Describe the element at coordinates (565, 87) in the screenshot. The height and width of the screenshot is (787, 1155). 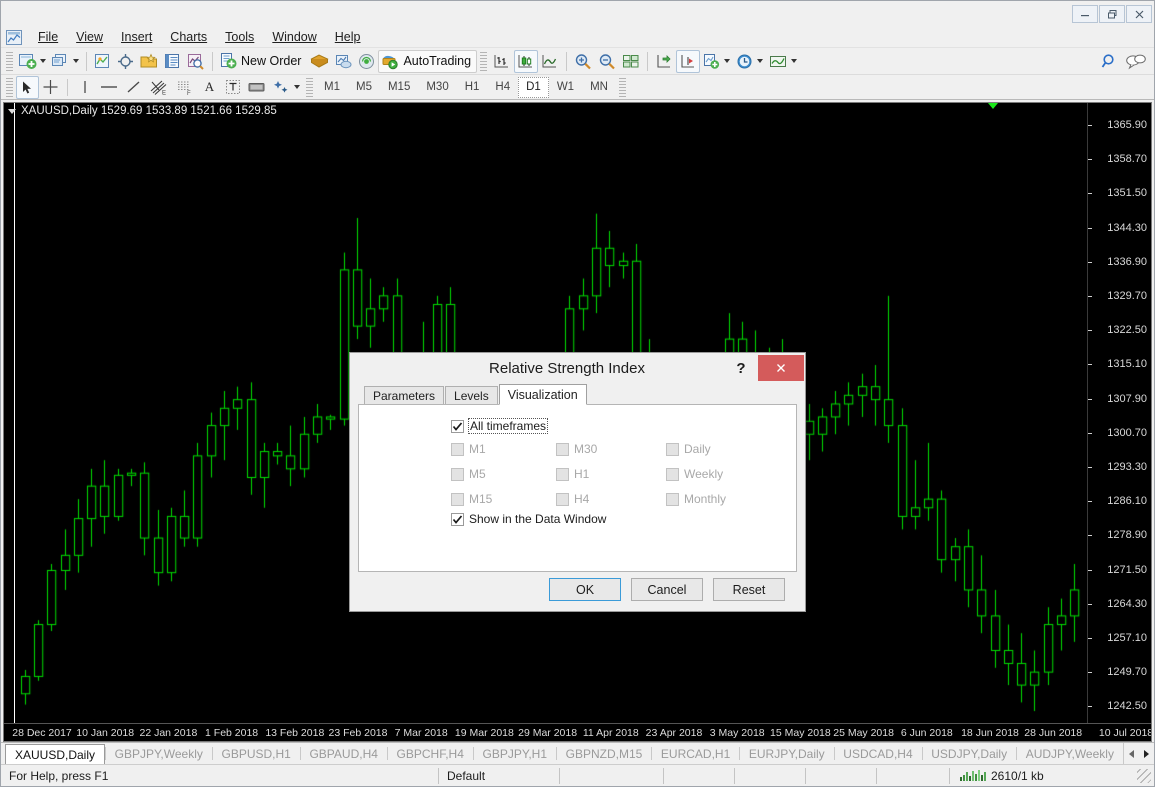
I see `timeframe-w1: W1` at that location.